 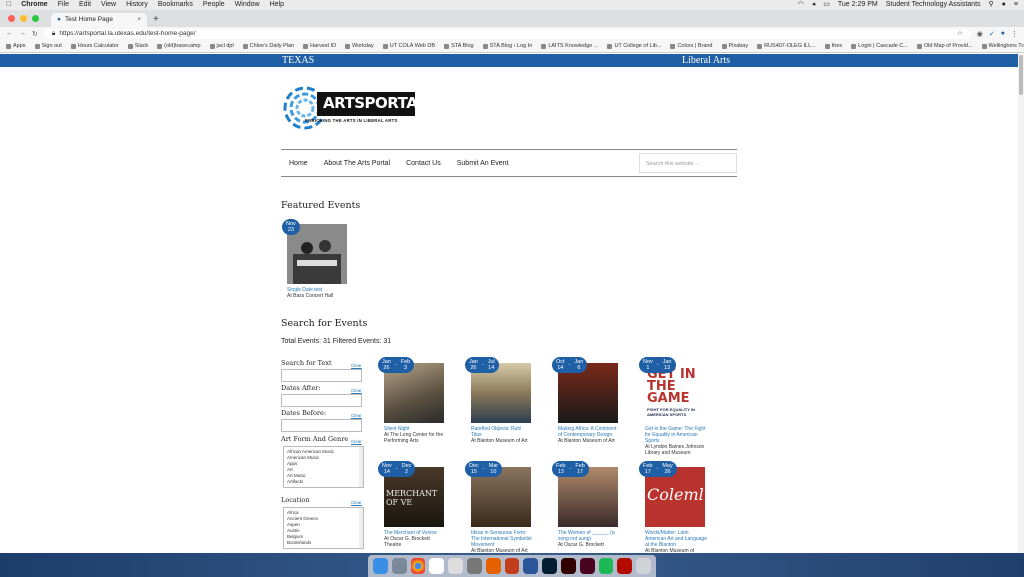 I want to click on bookmark-item: Sign out, so click(x=48, y=46).